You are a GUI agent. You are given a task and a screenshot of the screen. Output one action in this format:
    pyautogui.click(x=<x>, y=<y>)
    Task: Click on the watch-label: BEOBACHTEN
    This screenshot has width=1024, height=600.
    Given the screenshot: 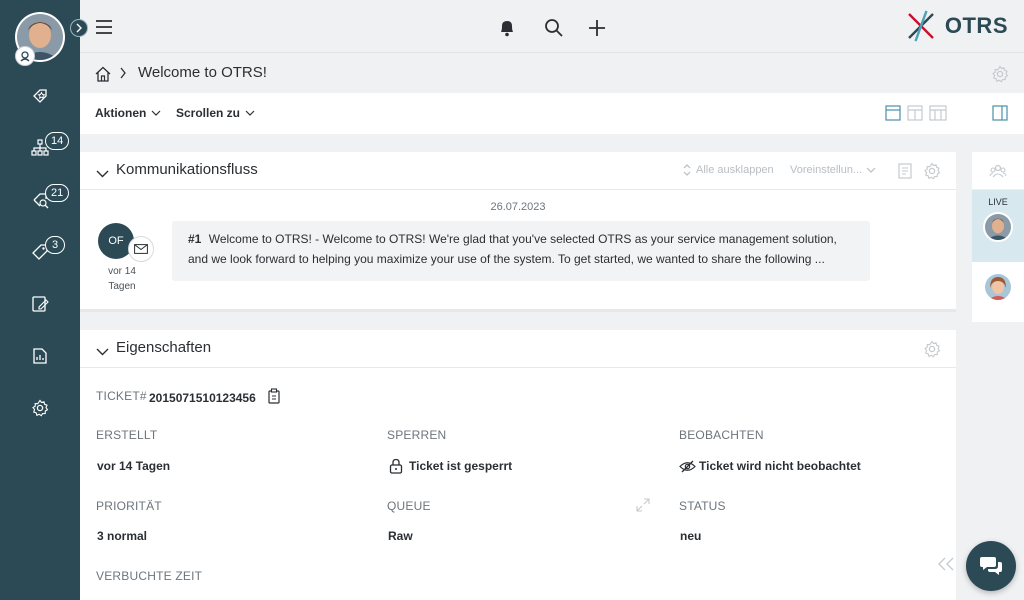 What is the action you would take?
    pyautogui.click(x=721, y=435)
    